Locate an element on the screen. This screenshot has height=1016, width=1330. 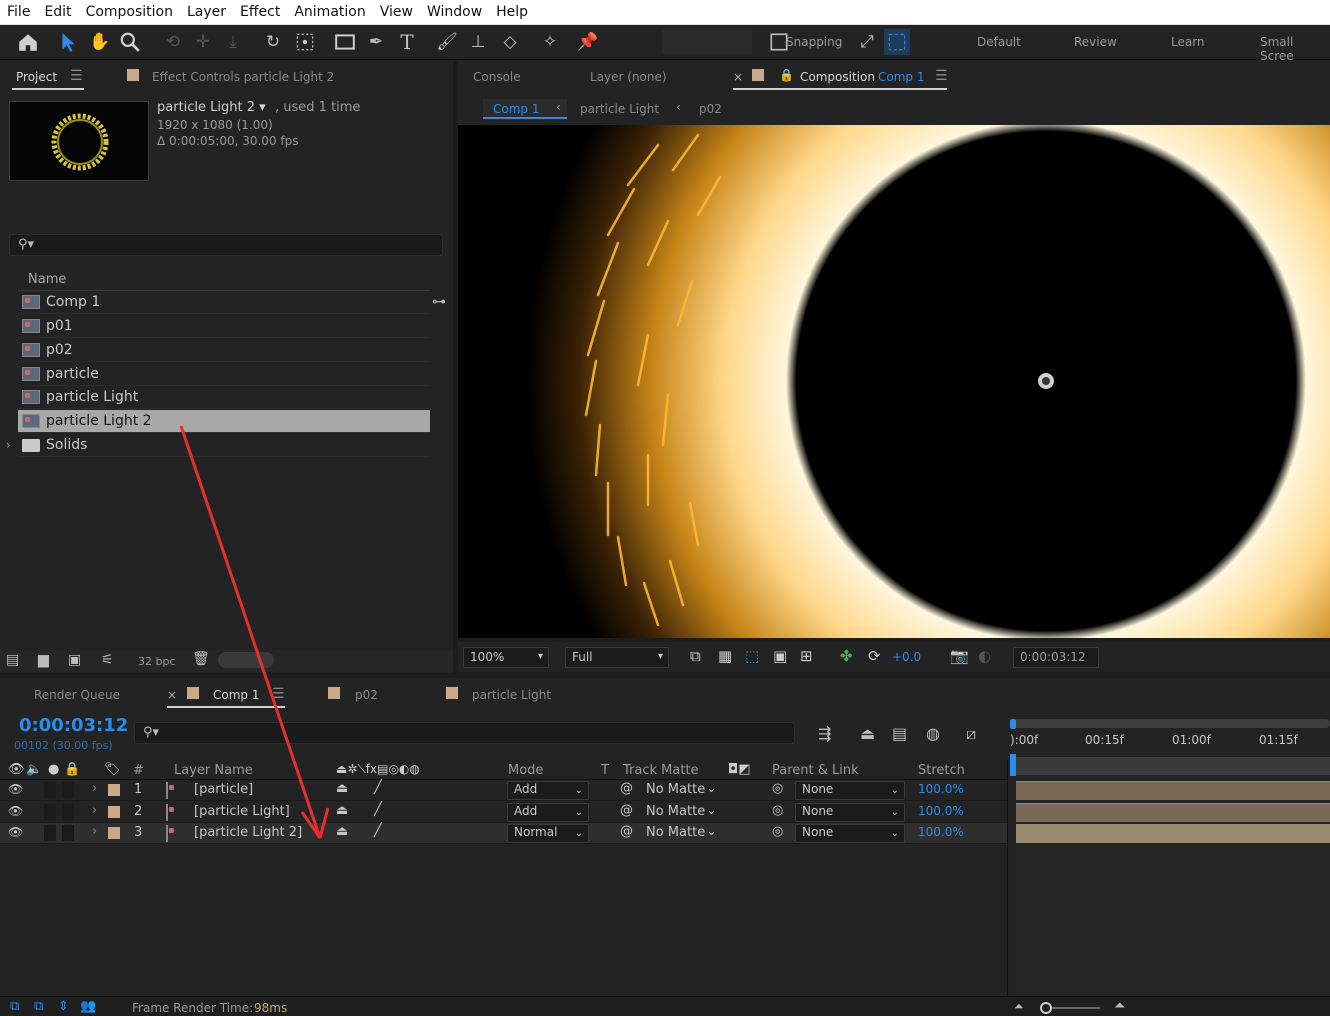
region-of-interest-icon: ▣ is located at coordinates (780, 656).